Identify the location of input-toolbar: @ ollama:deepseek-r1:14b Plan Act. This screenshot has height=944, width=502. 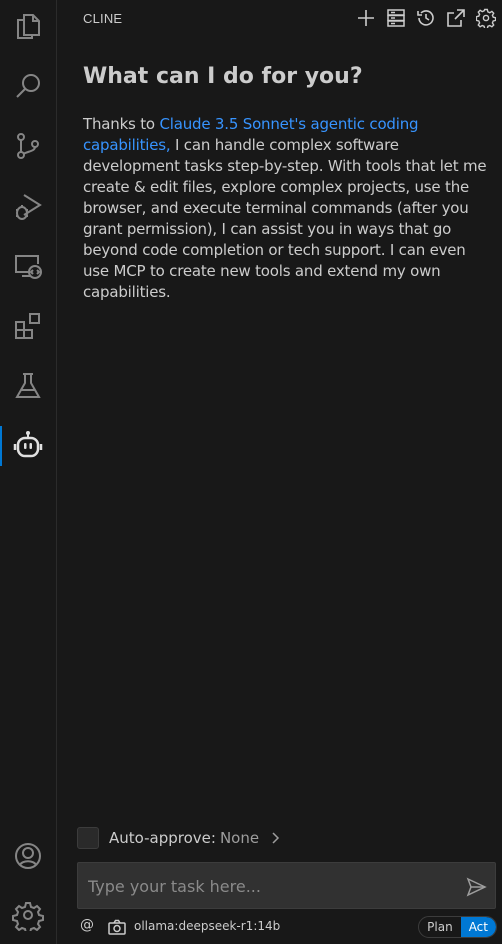
(287, 927).